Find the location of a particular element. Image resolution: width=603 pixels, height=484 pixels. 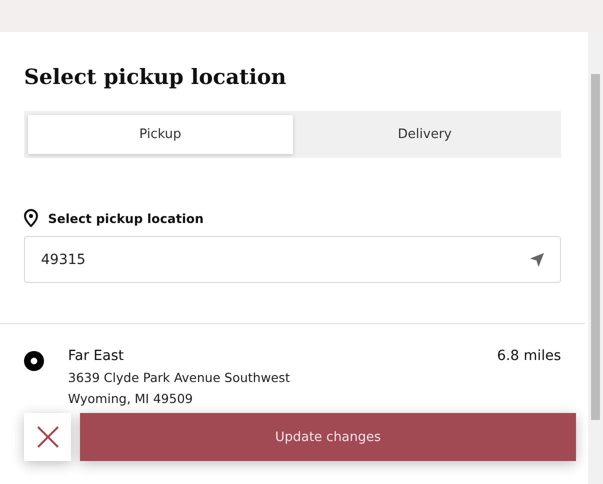

address-line: Wyoming, MI 49509 is located at coordinates (131, 398).